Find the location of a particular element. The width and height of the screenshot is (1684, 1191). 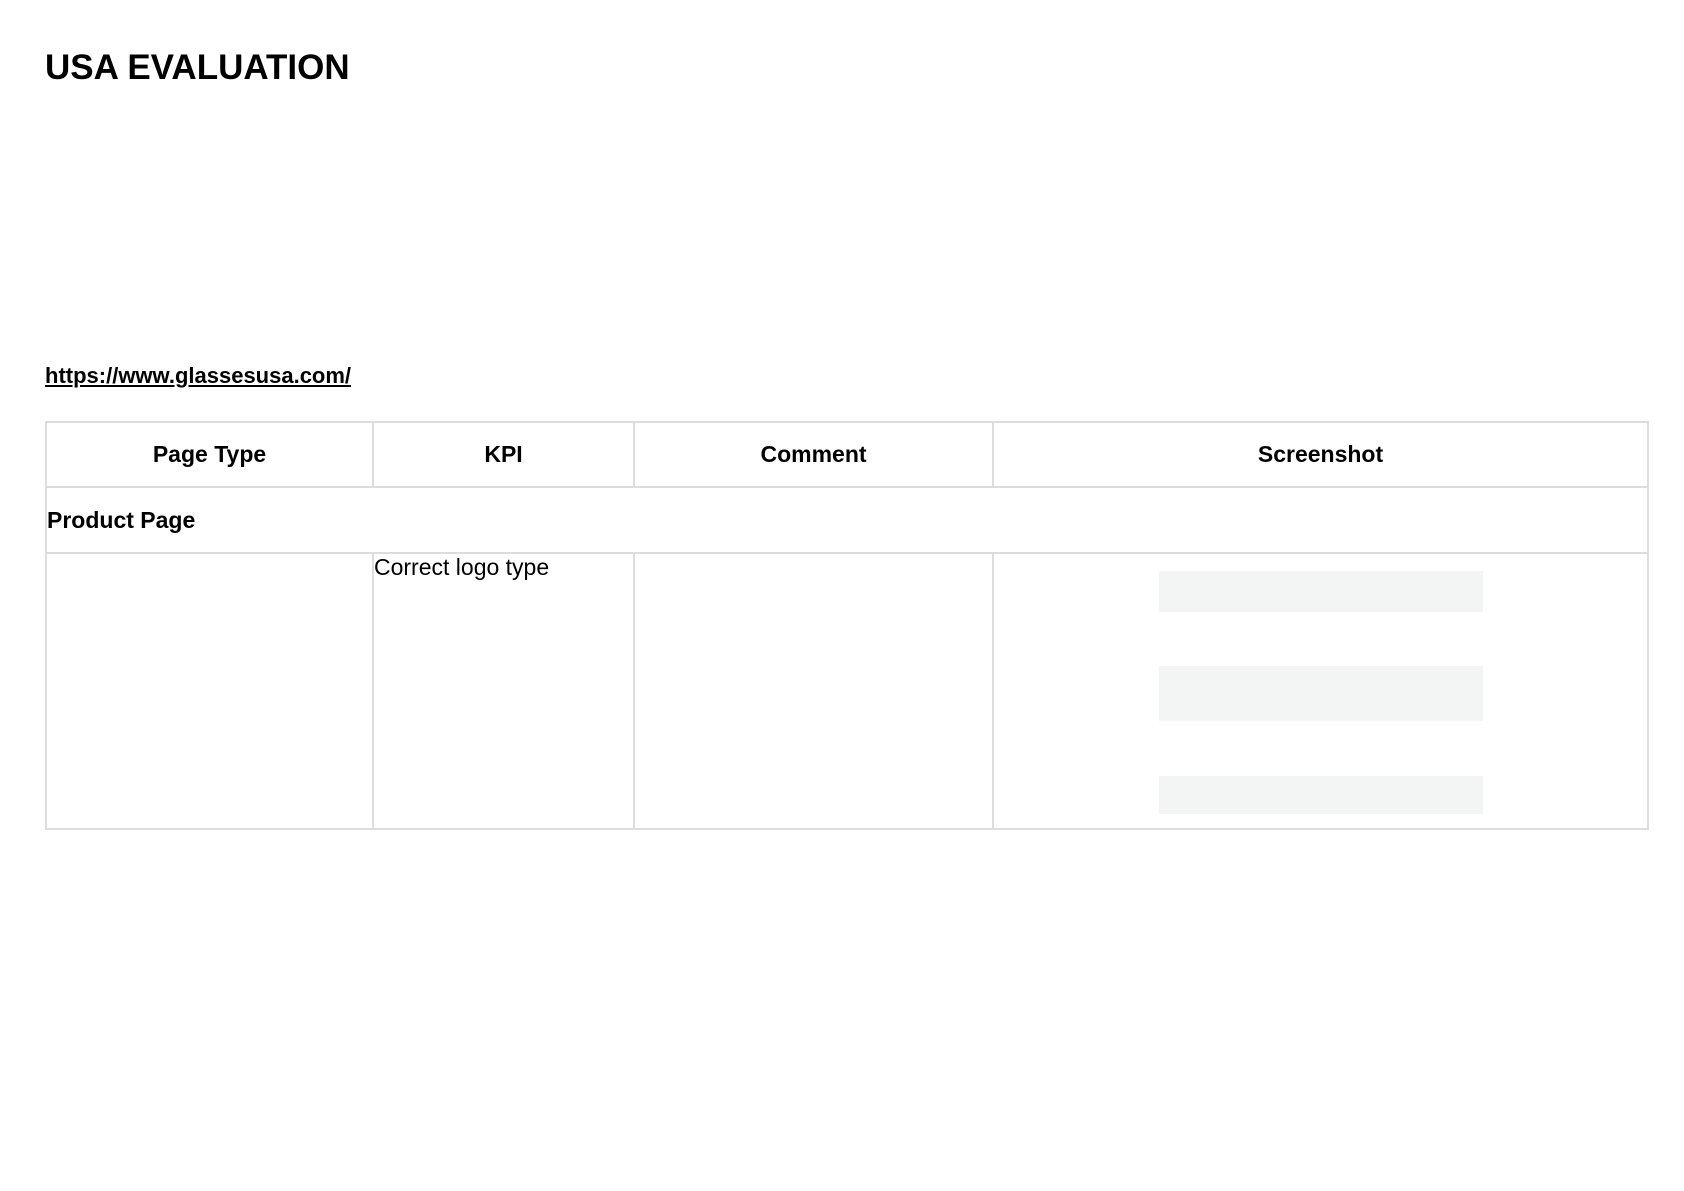

table-header-row: Page Type KPI Comment Screenshot is located at coordinates (847, 454).